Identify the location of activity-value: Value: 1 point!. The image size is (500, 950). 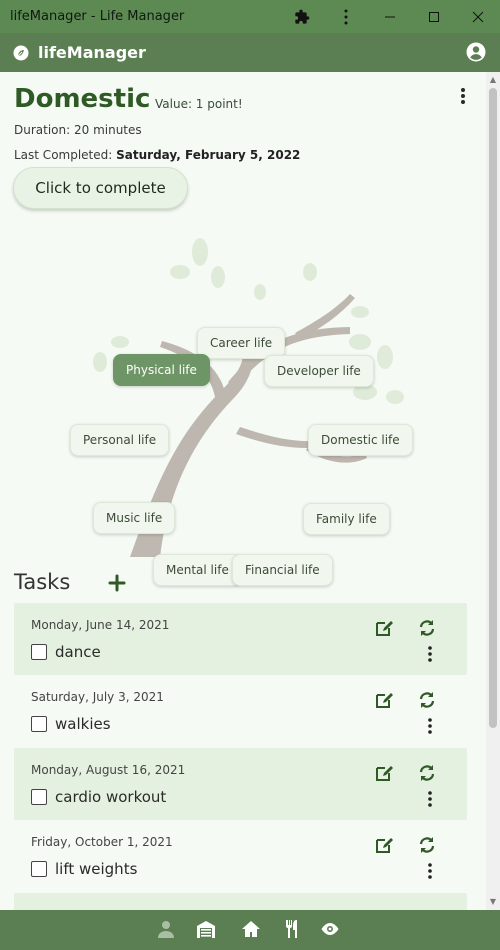
(199, 104).